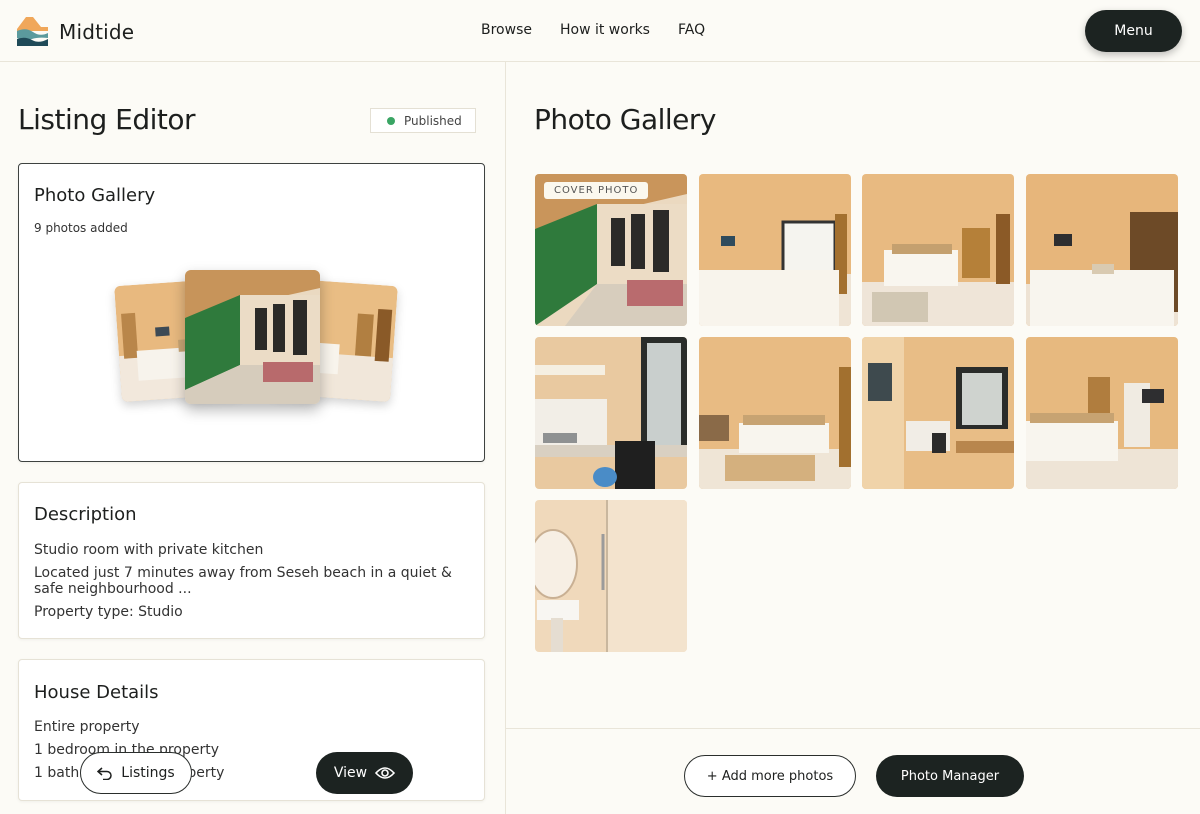  What do you see at coordinates (350, 773) in the screenshot?
I see `view-button-label: View` at bounding box center [350, 773].